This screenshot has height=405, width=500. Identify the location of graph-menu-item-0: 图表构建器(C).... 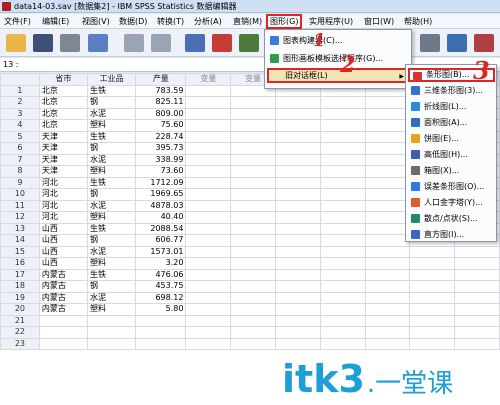
(338, 40).